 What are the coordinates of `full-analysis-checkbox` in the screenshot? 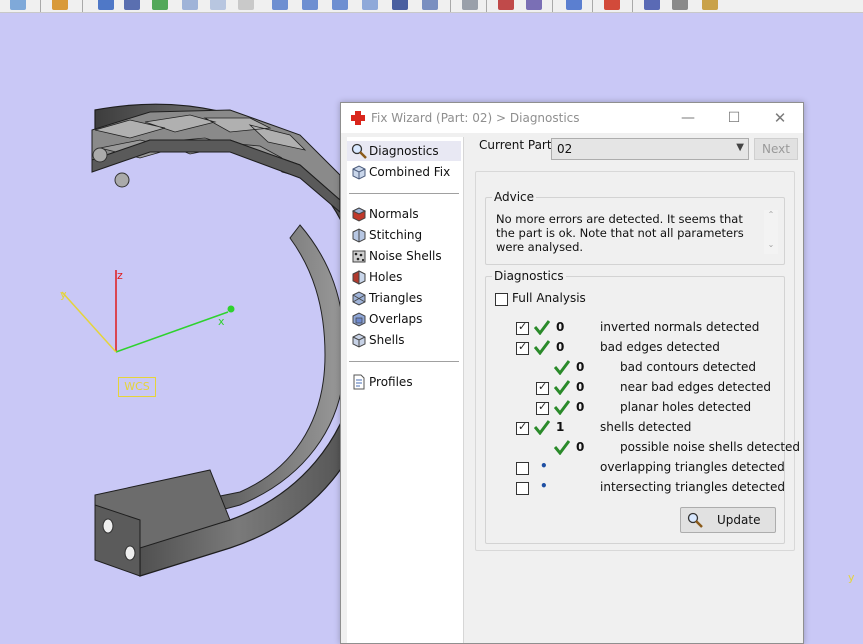 It's located at (501, 299).